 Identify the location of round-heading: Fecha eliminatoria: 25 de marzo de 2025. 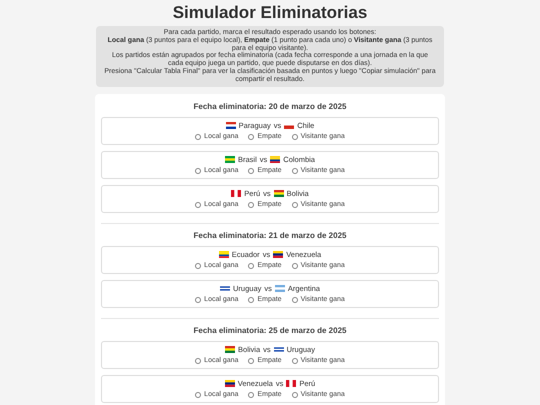
(270, 331).